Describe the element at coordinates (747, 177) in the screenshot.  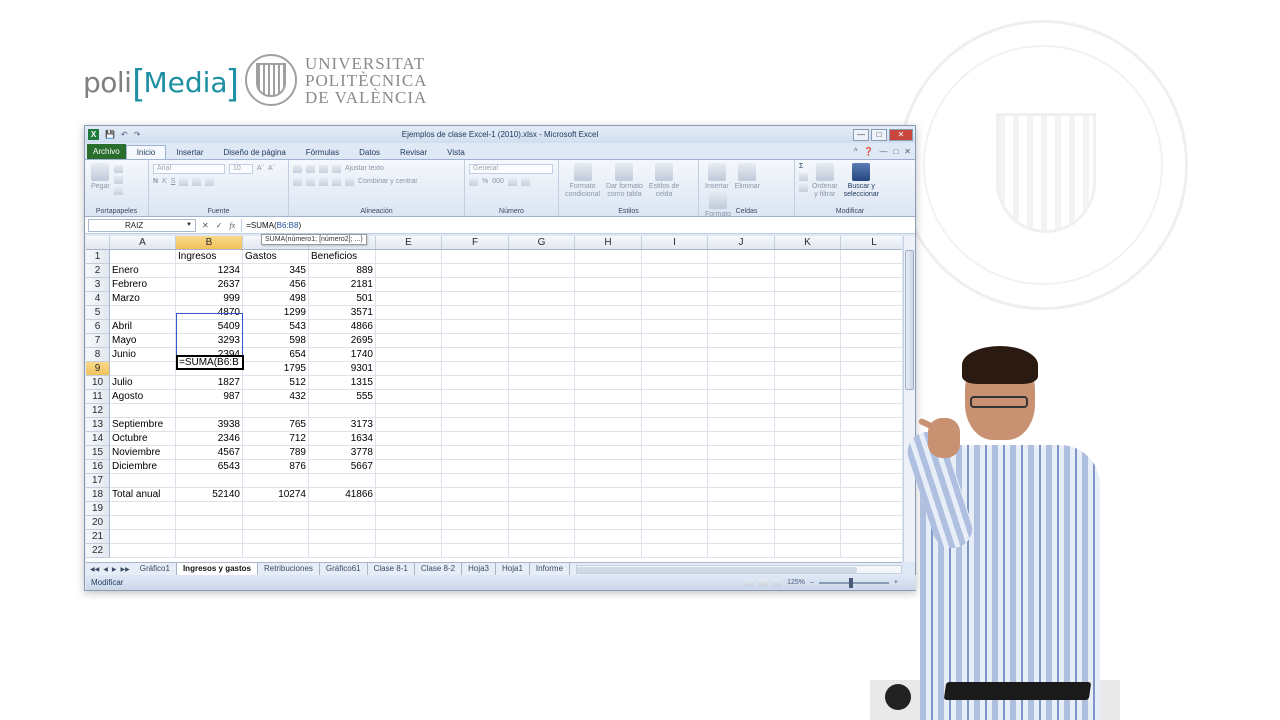
I see `delete-cells-button: Eliminar` at that location.